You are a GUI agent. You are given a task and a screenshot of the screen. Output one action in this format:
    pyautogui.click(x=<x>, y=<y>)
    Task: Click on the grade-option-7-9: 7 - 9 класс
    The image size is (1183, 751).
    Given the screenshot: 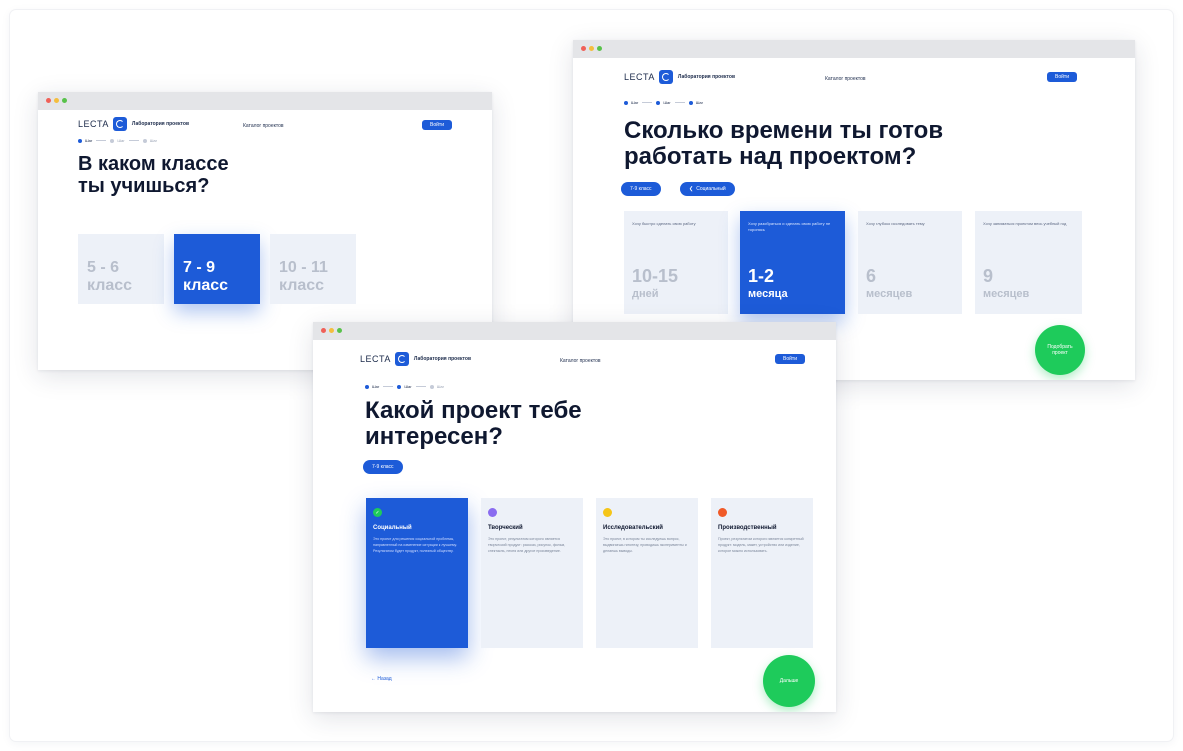 What is the action you would take?
    pyautogui.click(x=217, y=269)
    